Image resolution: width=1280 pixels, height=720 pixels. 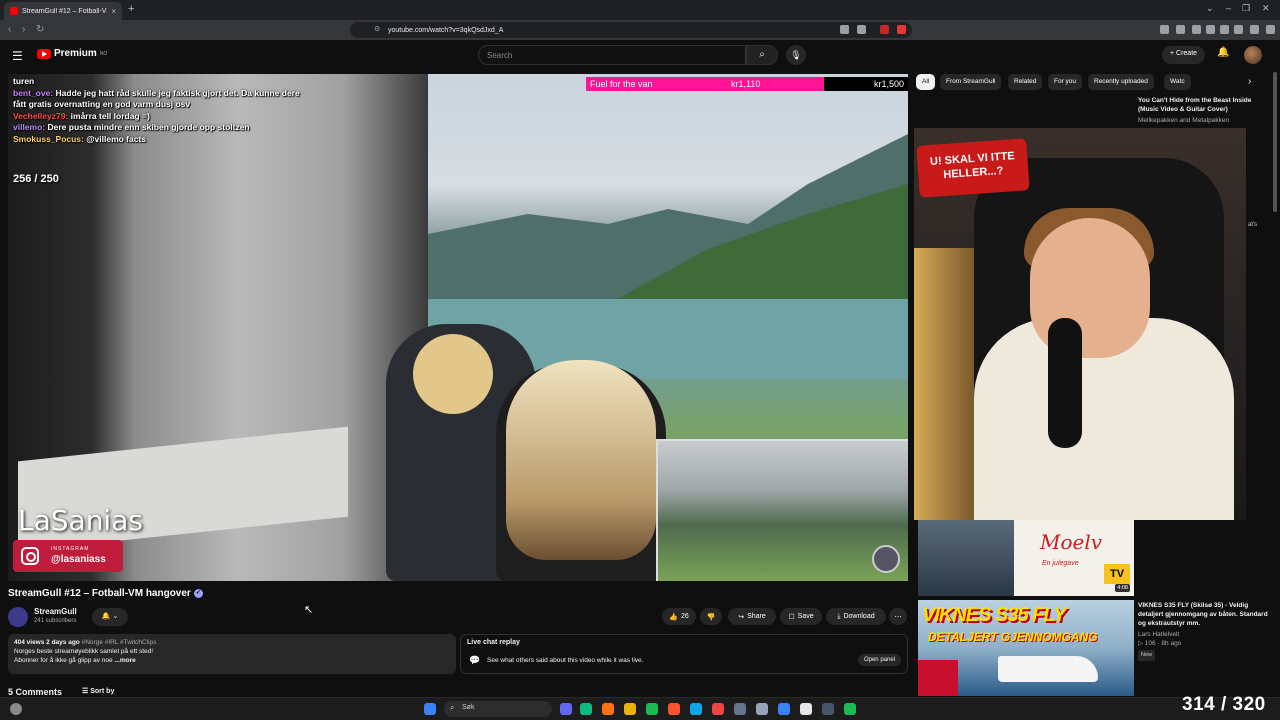 What do you see at coordinates (1254, 29) in the screenshot?
I see `vpn-icon` at bounding box center [1254, 29].